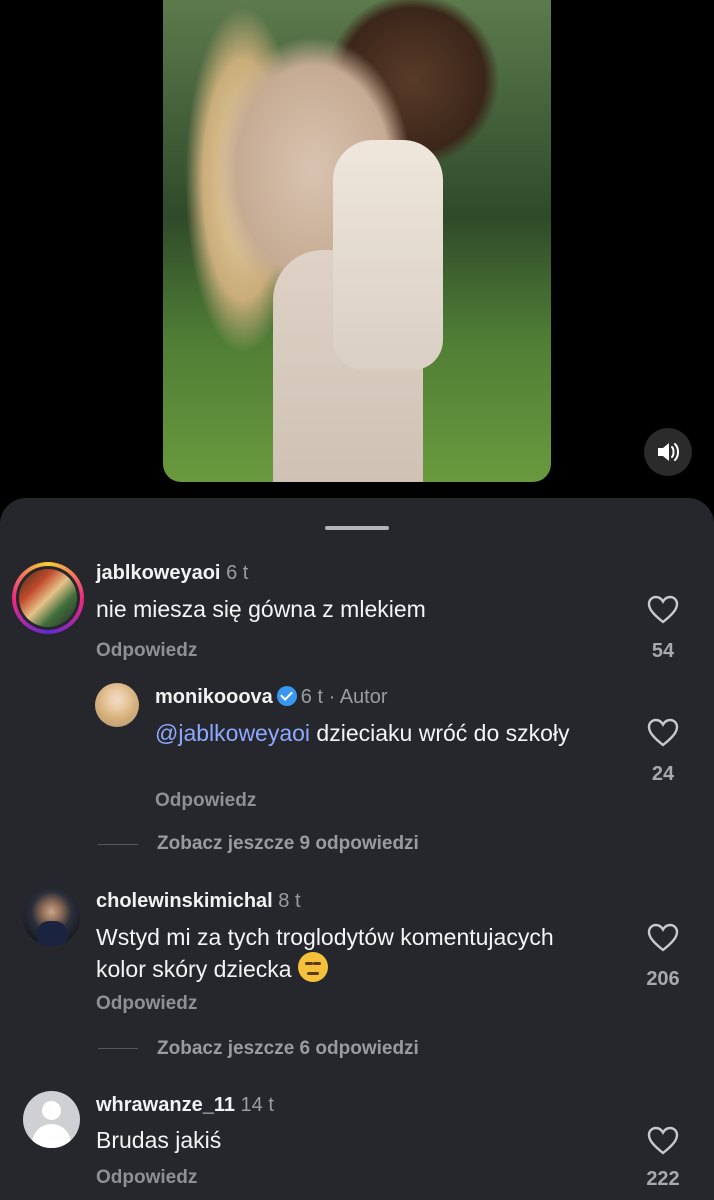  I want to click on sound-toggle-button, so click(668, 452).